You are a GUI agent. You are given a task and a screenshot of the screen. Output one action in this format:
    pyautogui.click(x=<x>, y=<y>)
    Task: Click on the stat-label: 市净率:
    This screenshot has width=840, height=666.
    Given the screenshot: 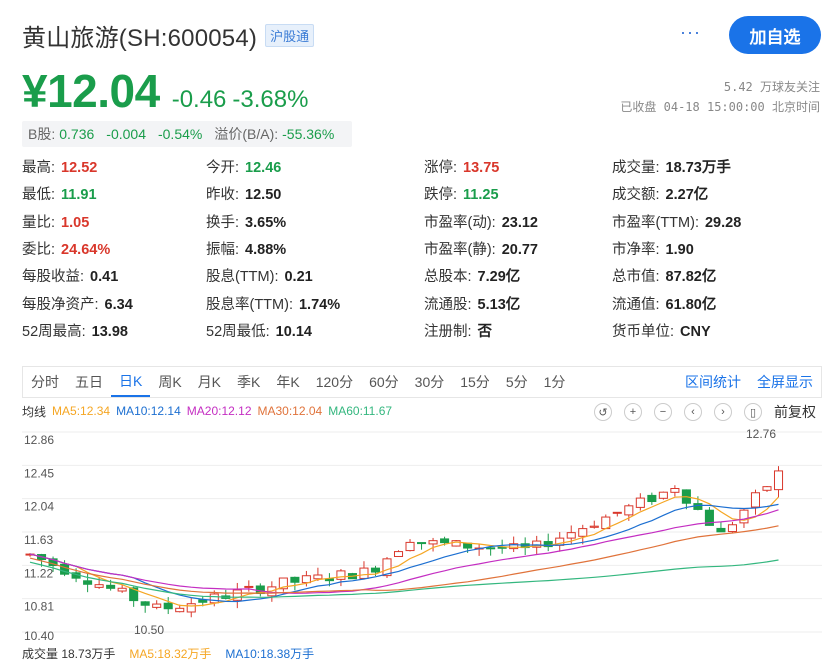 What is the action you would take?
    pyautogui.click(x=636, y=249)
    